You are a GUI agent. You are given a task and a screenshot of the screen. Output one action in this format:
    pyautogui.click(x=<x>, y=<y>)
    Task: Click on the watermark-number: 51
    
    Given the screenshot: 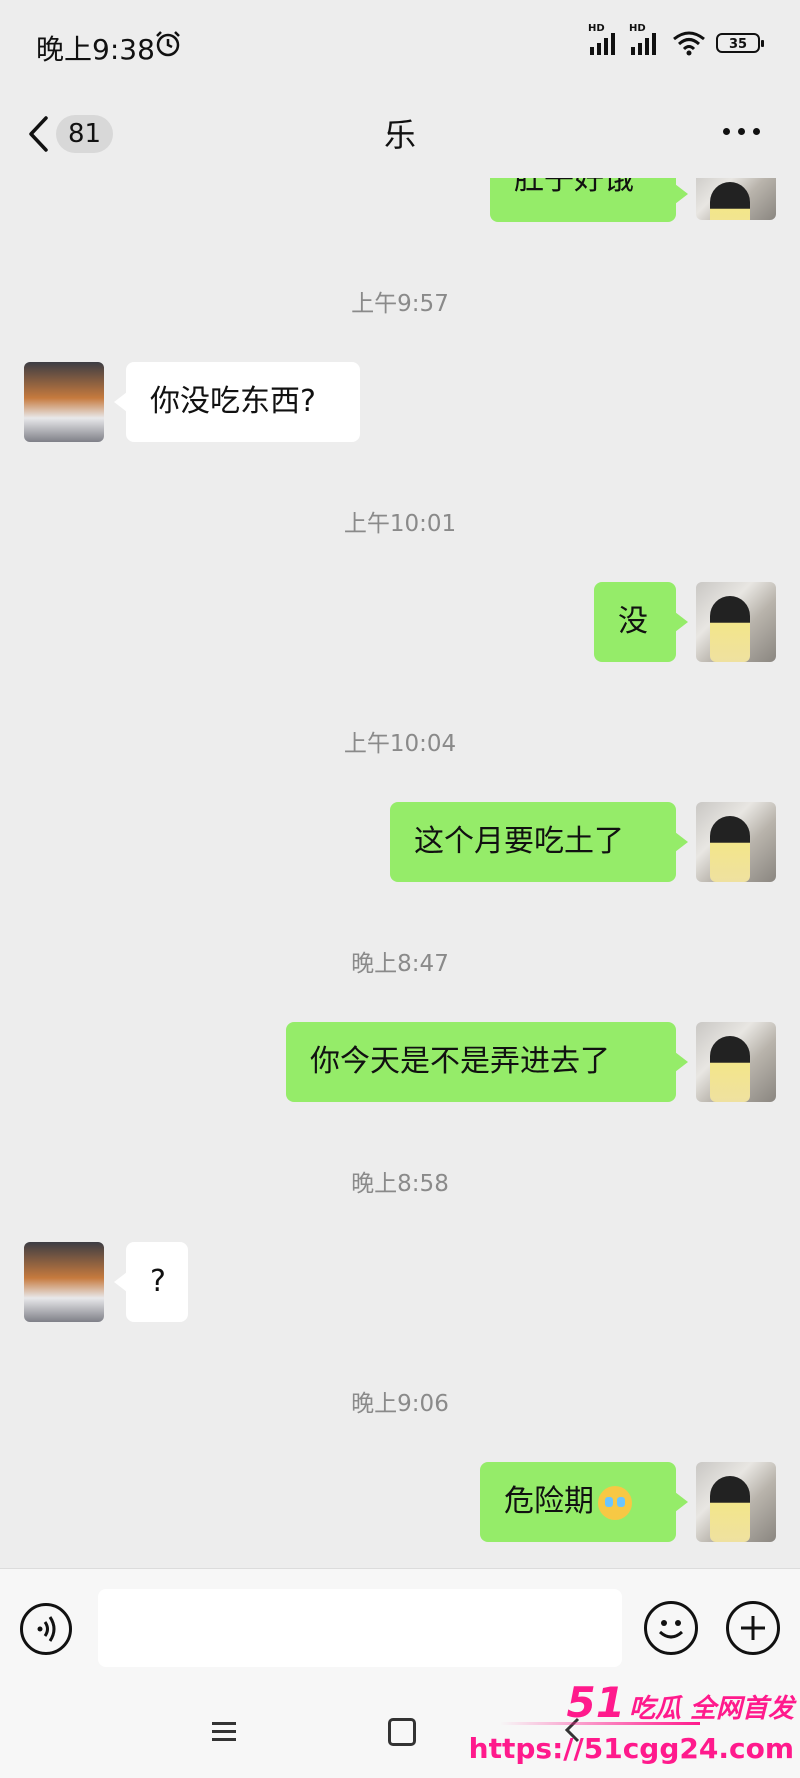 What is the action you would take?
    pyautogui.click(x=595, y=1702)
    